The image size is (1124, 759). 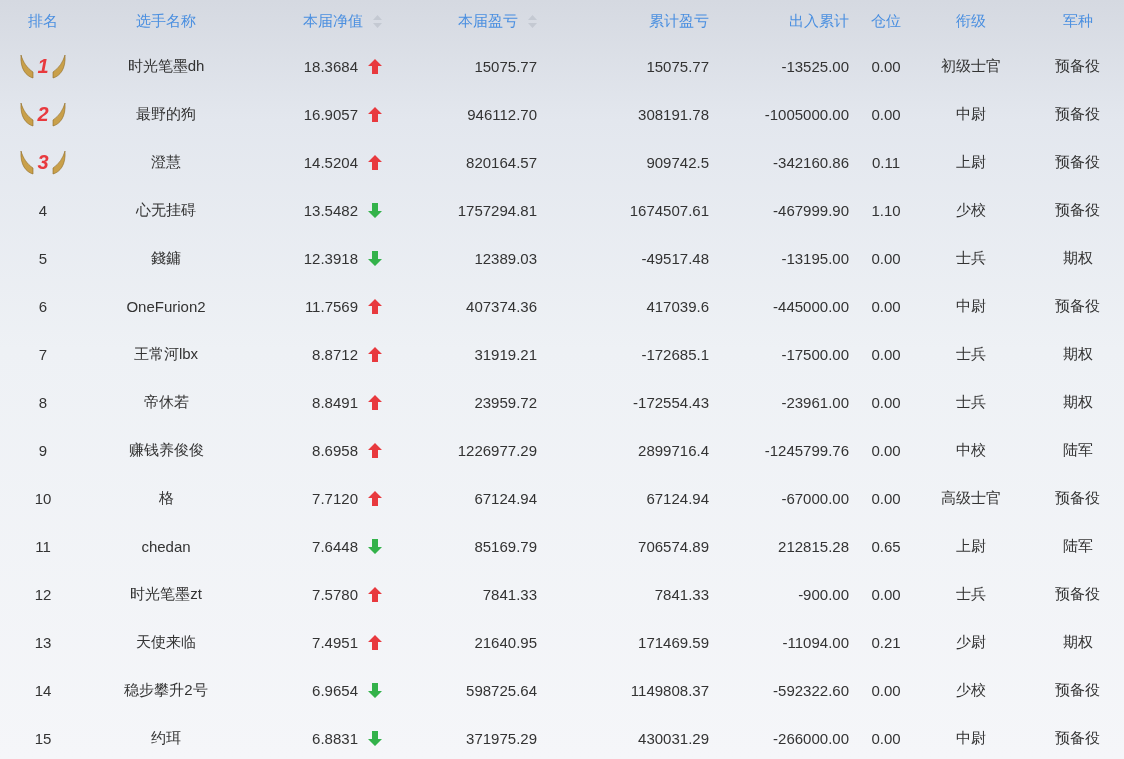 What do you see at coordinates (166, 450) in the screenshot?
I see `player-name: 赚钱养俊俊` at bounding box center [166, 450].